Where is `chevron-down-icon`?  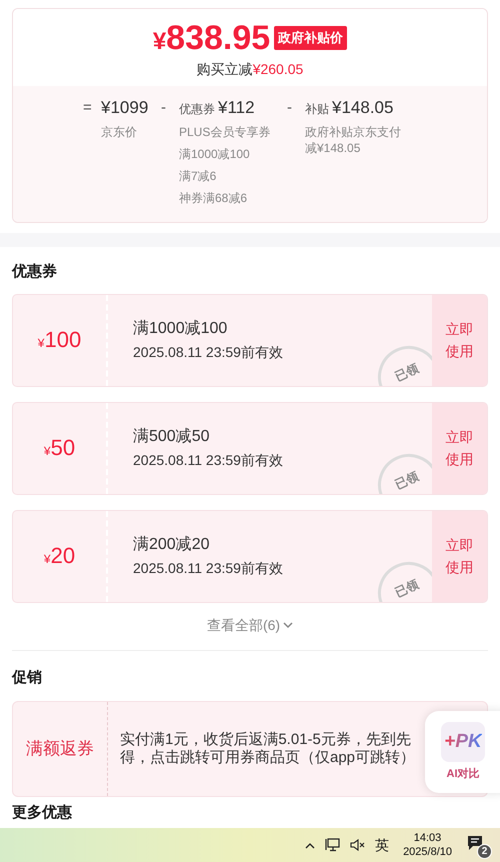
chevron-down-icon is located at coordinates (288, 625).